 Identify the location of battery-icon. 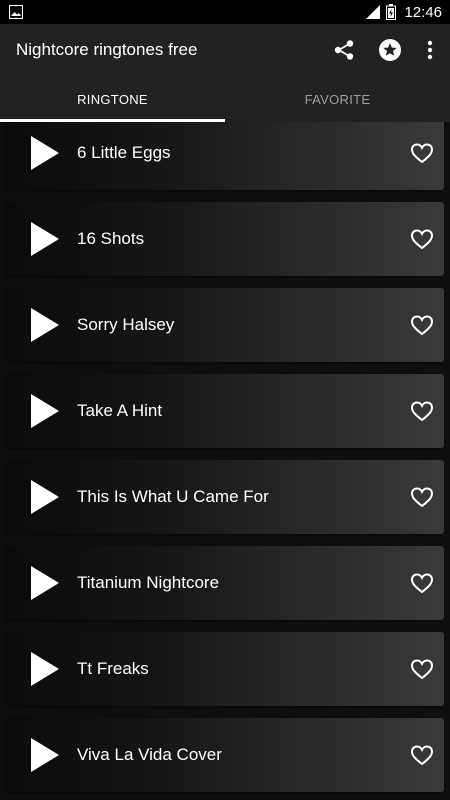
(391, 12).